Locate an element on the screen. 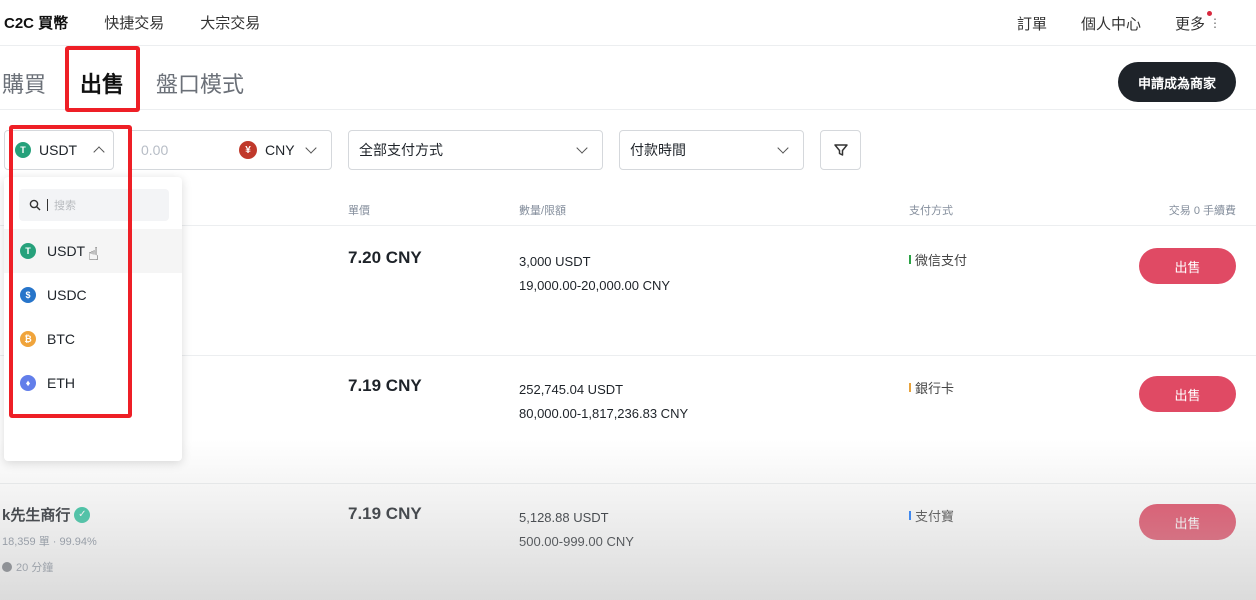 The height and width of the screenshot is (600, 1256). payment-method: 支付寶 is located at coordinates (931, 515).